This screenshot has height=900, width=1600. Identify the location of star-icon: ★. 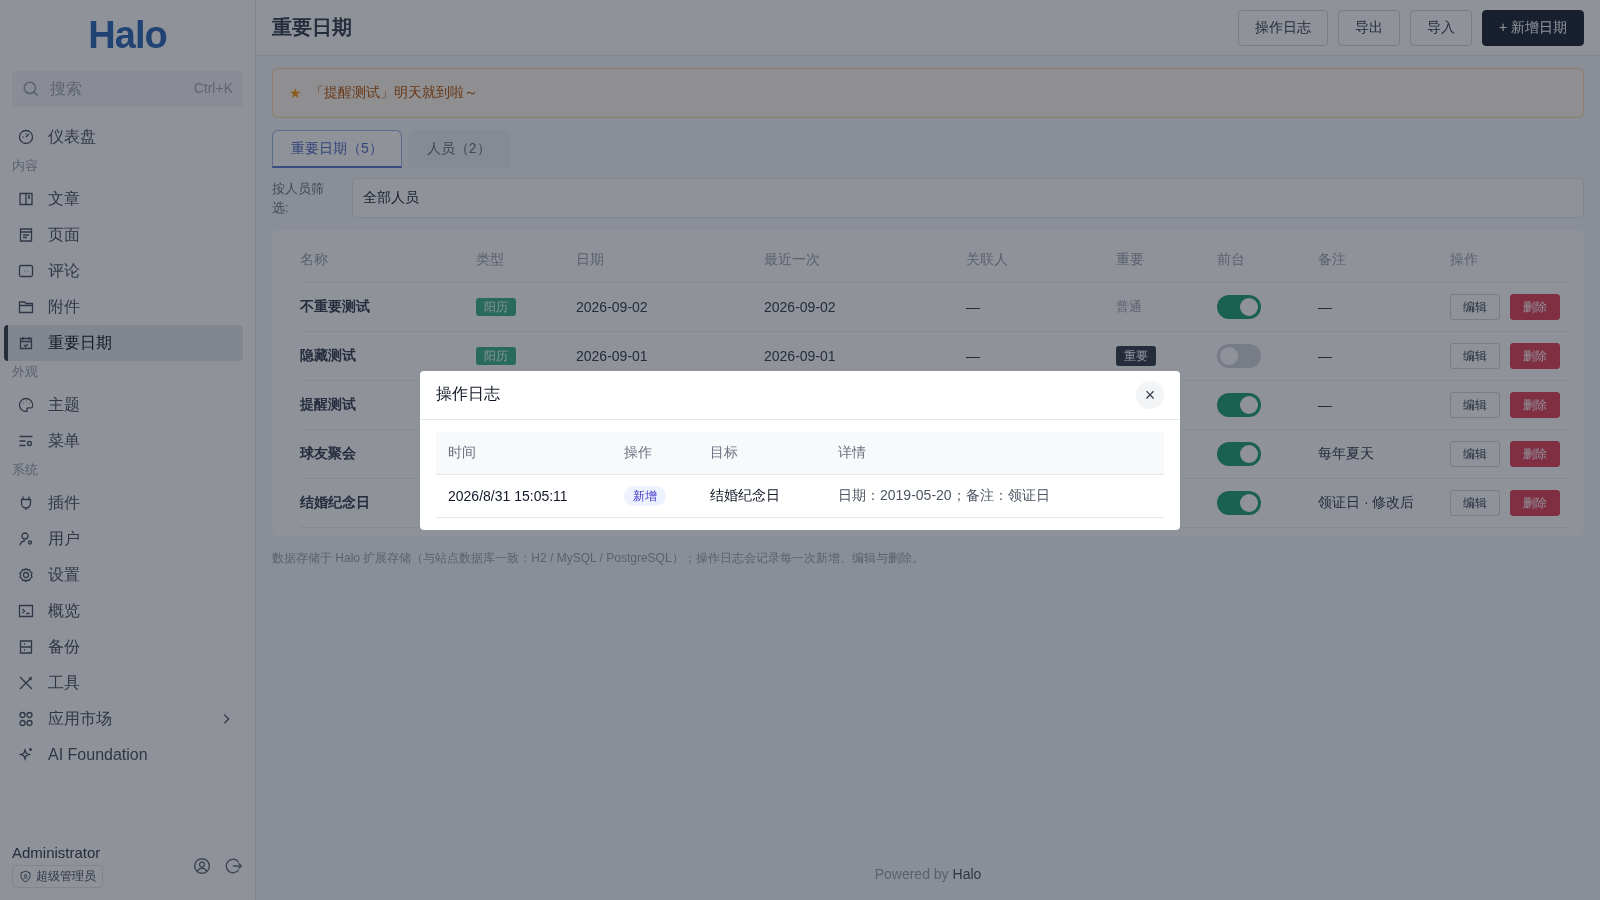
(295, 93).